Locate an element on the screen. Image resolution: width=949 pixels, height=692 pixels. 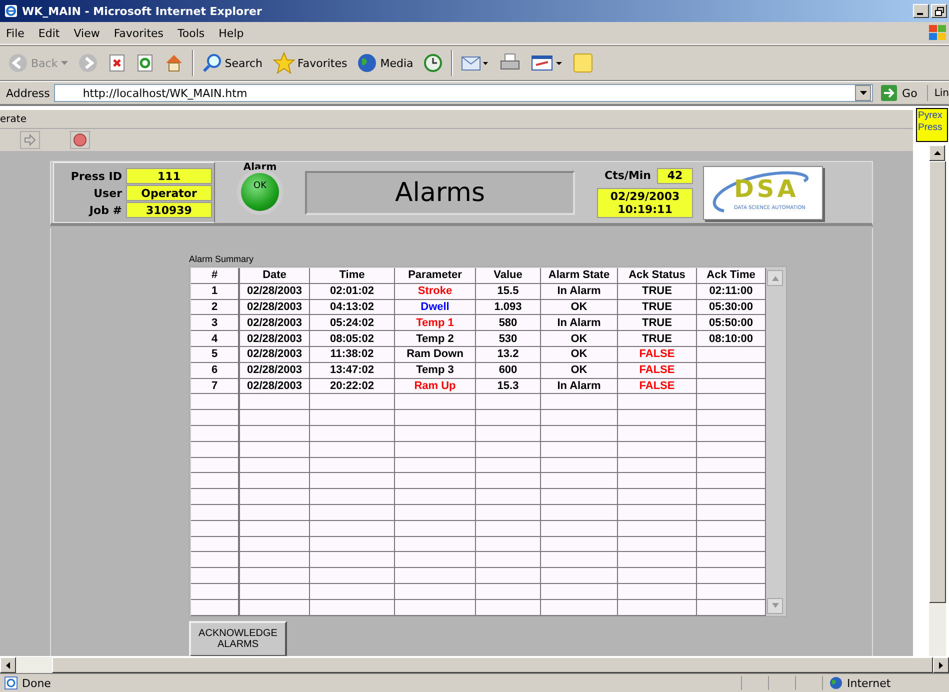
scroll-right-icon is located at coordinates (941, 665).